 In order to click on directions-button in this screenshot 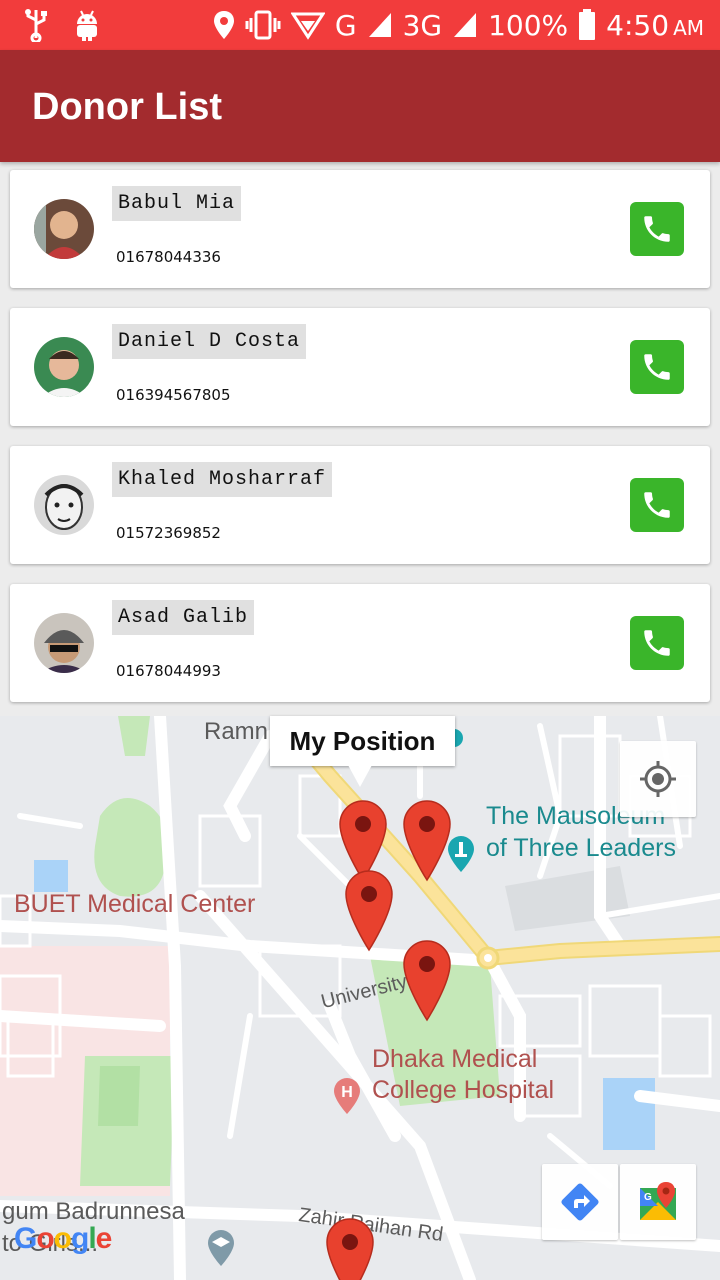, I will do `click(580, 1202)`.